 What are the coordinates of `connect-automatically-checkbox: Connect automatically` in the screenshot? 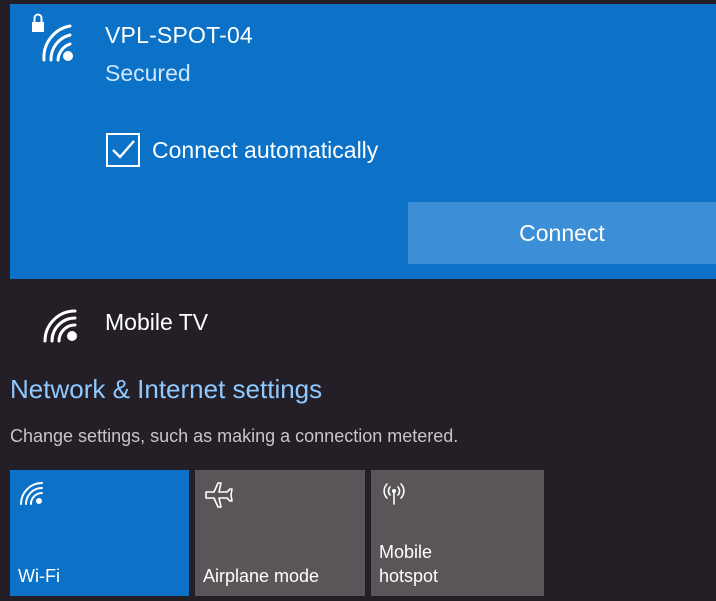 It's located at (242, 150).